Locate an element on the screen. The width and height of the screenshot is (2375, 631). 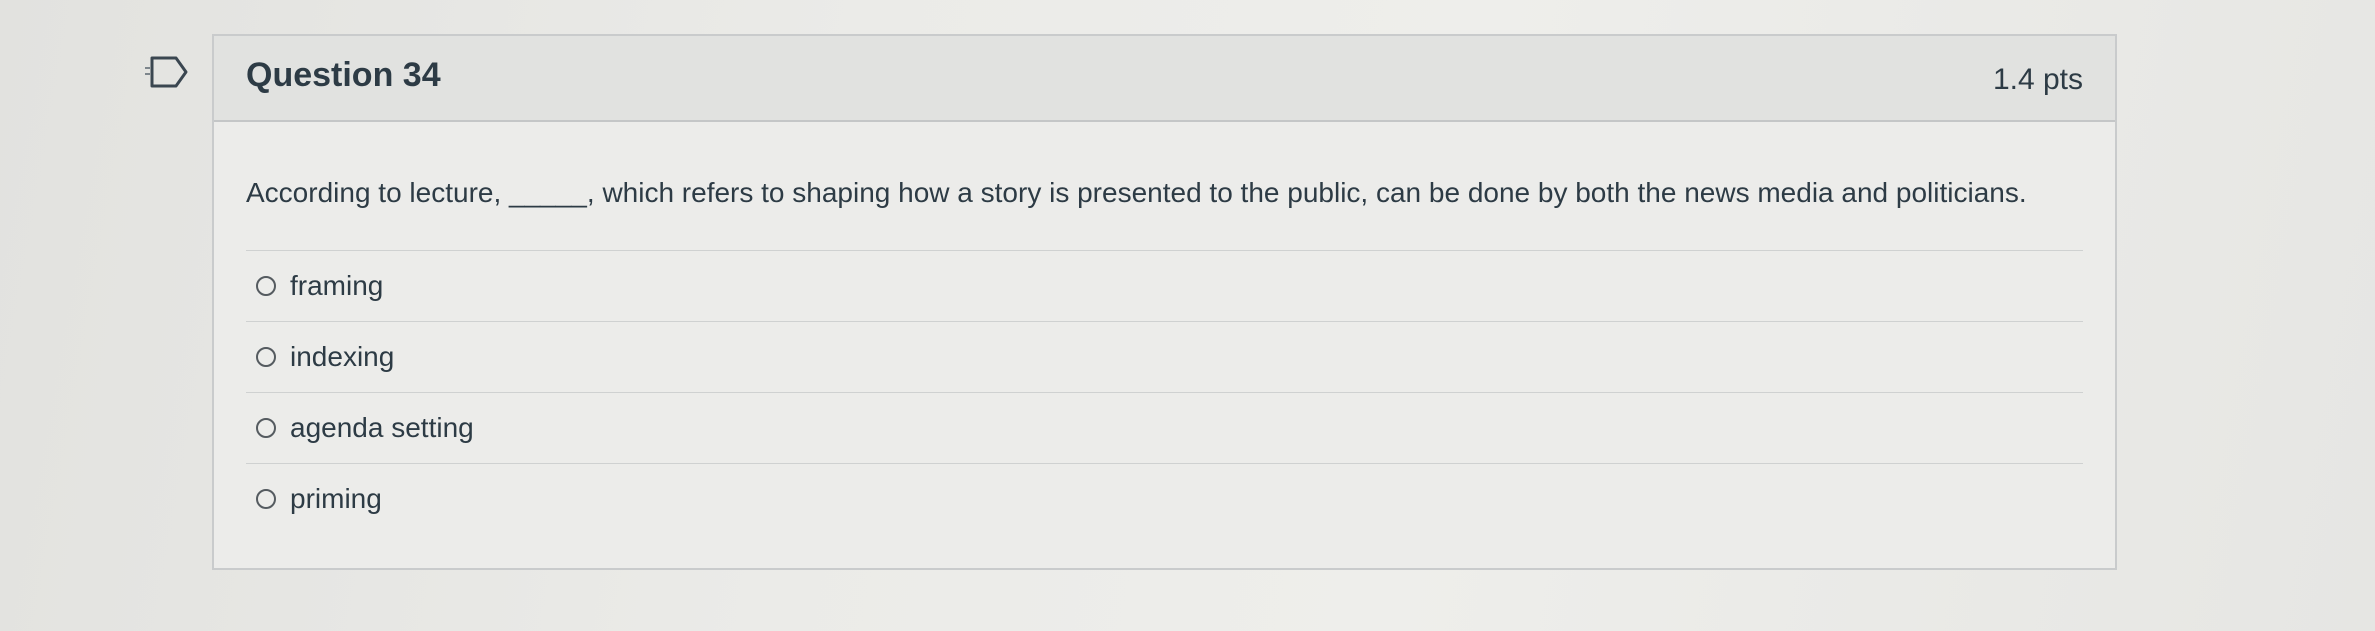
question-title: Question 34 is located at coordinates (343, 75).